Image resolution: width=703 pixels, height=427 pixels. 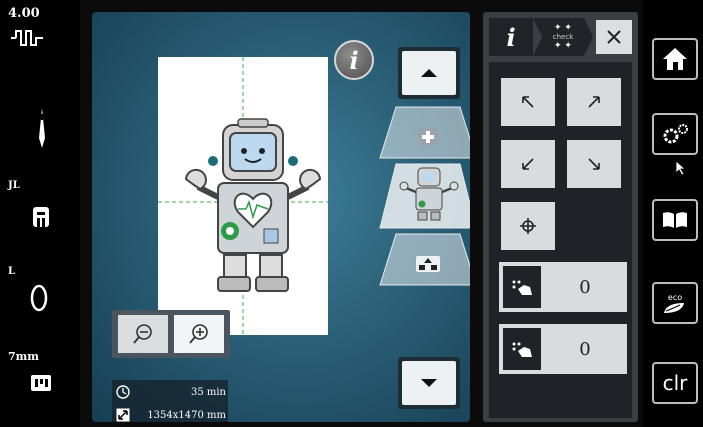 What do you see at coordinates (23, 356) in the screenshot?
I see `hoop-size-label: 7mm` at bounding box center [23, 356].